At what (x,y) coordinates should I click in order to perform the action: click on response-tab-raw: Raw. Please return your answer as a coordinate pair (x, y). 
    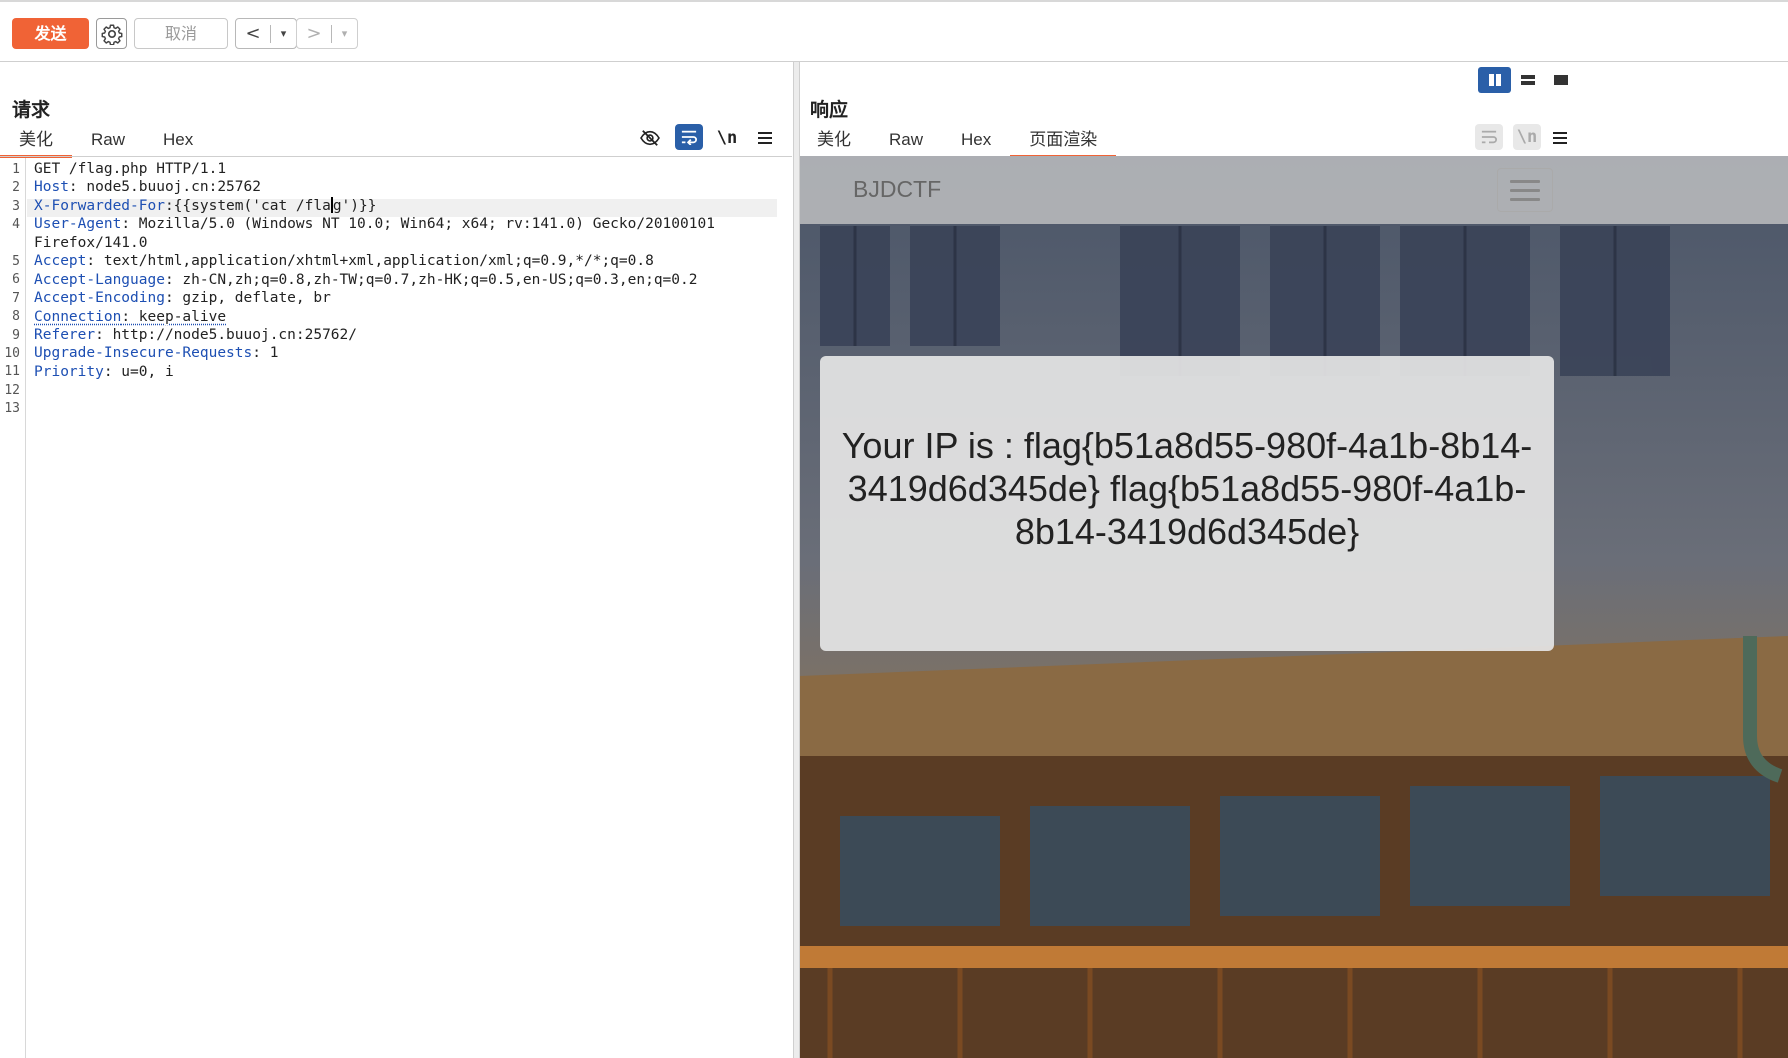
    Looking at the image, I should click on (906, 140).